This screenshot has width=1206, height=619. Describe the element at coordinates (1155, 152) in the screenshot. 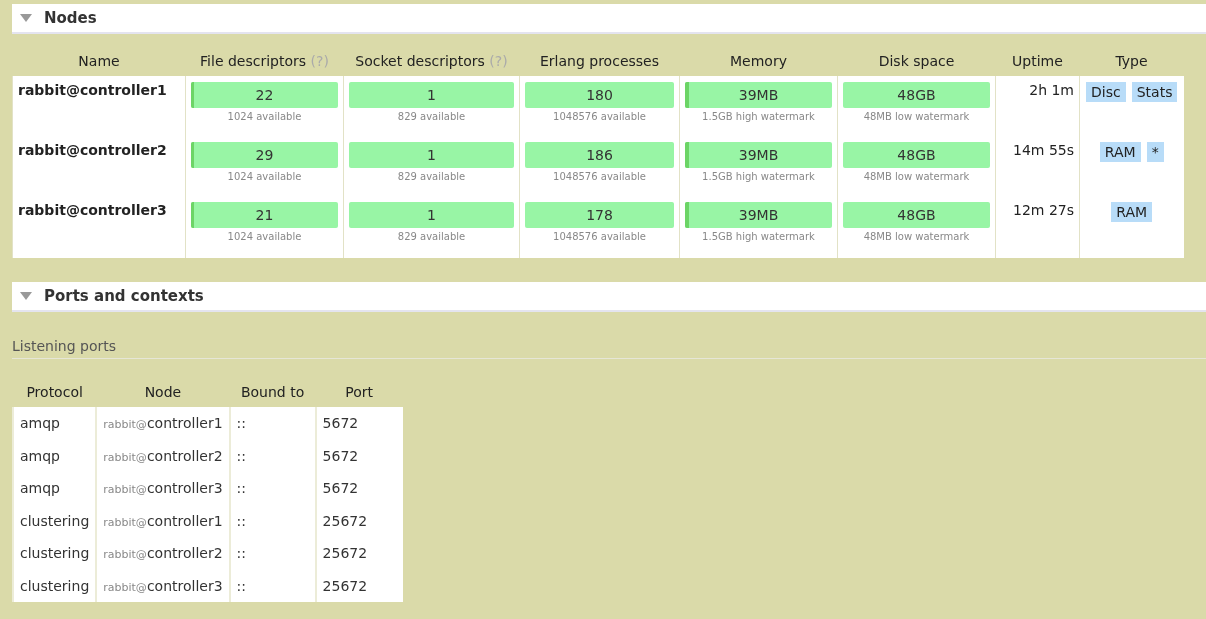

I see `node-type-tag: *` at that location.